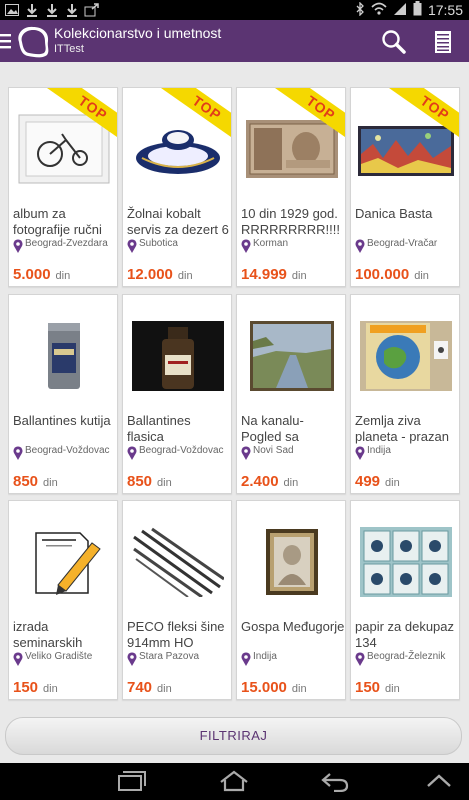 Image resolution: width=469 pixels, height=800 pixels. Describe the element at coordinates (150, 274) in the screenshot. I see `price-value: 12.000` at that location.